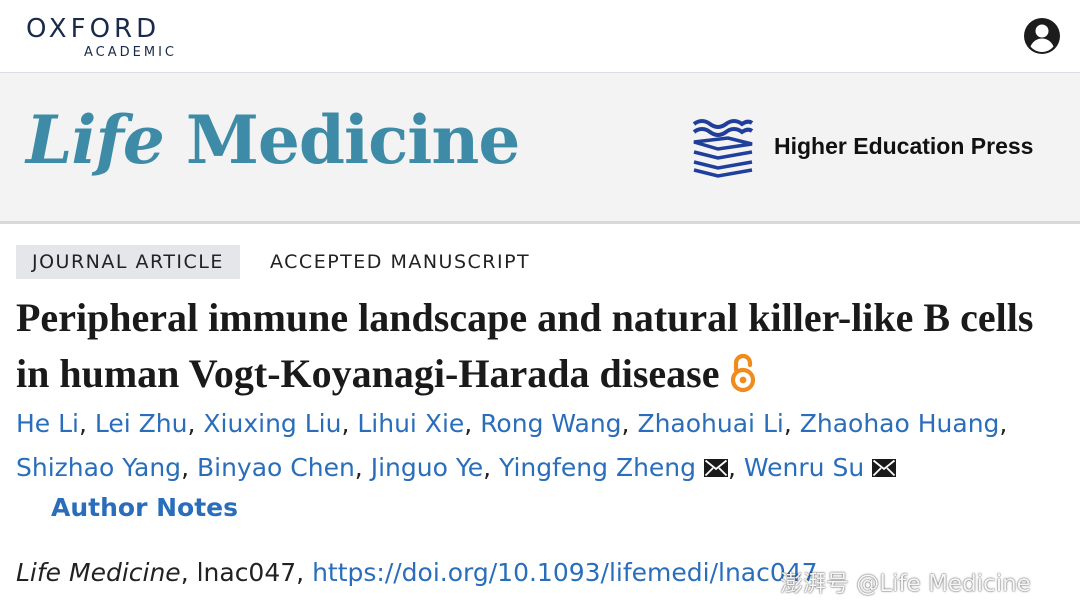 The height and width of the screenshot is (605, 1080). Describe the element at coordinates (743, 373) in the screenshot. I see `open-access-lock-icon` at that location.